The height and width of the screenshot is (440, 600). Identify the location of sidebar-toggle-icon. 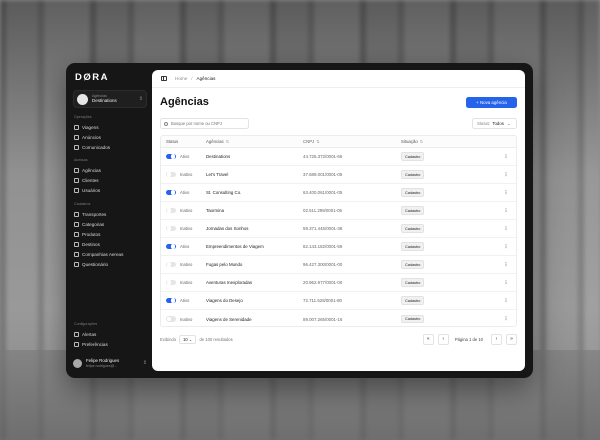
(164, 78).